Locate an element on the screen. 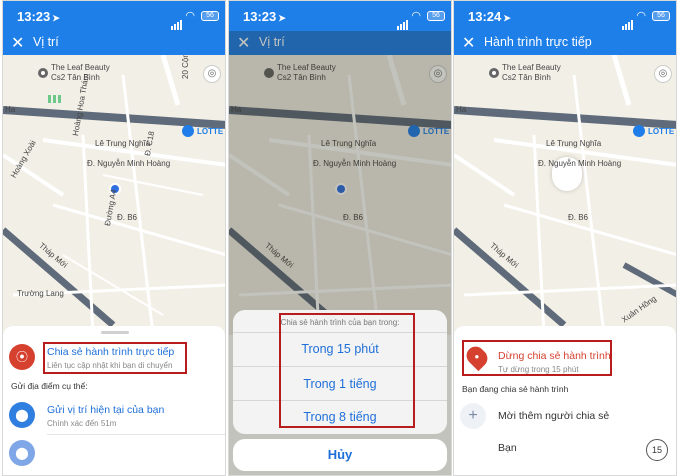 The image size is (679, 476). status-time: 13:24 ➤ is located at coordinates (489, 16).